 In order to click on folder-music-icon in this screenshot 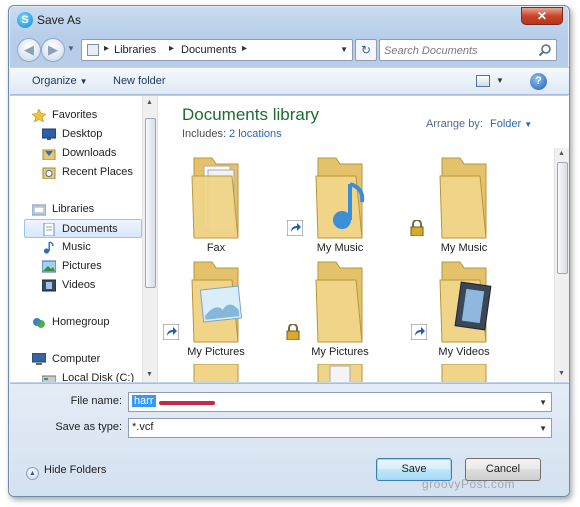, I will do `click(340, 198)`.